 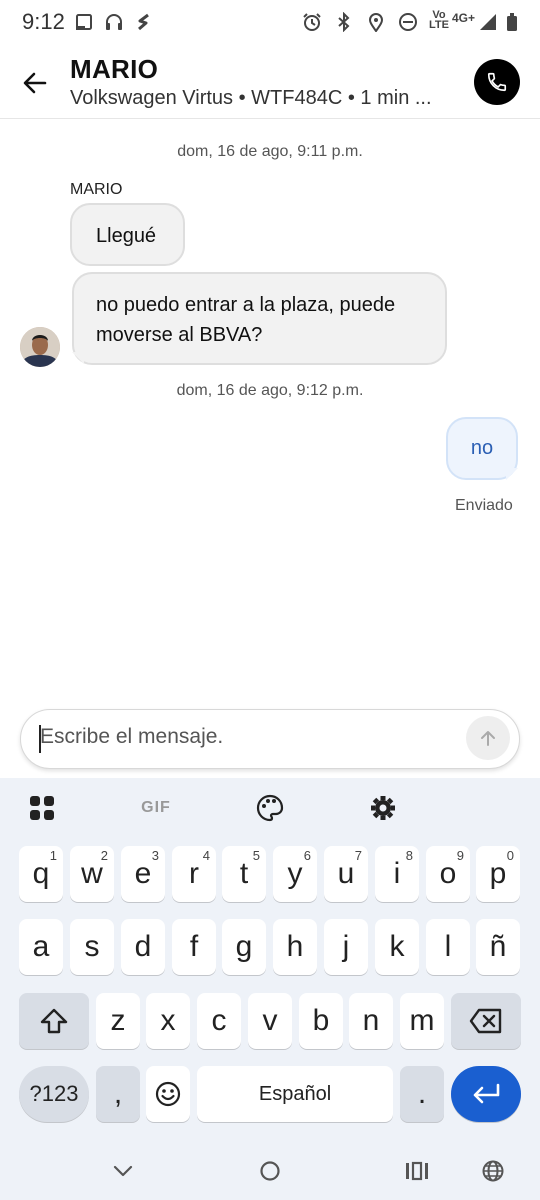 What do you see at coordinates (96, 189) in the screenshot?
I see `sender-name: MARIO` at bounding box center [96, 189].